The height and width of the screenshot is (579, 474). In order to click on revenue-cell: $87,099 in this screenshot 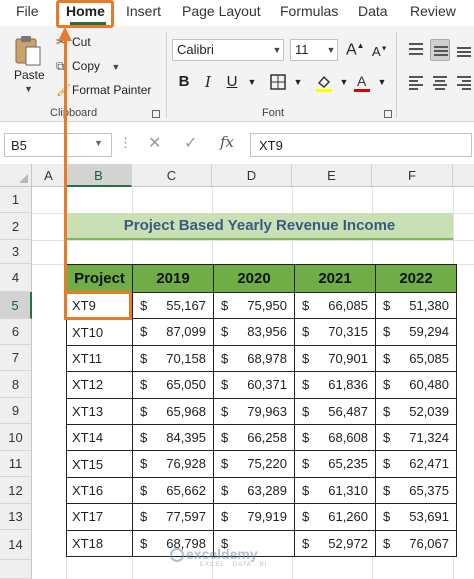, I will do `click(173, 332)`.